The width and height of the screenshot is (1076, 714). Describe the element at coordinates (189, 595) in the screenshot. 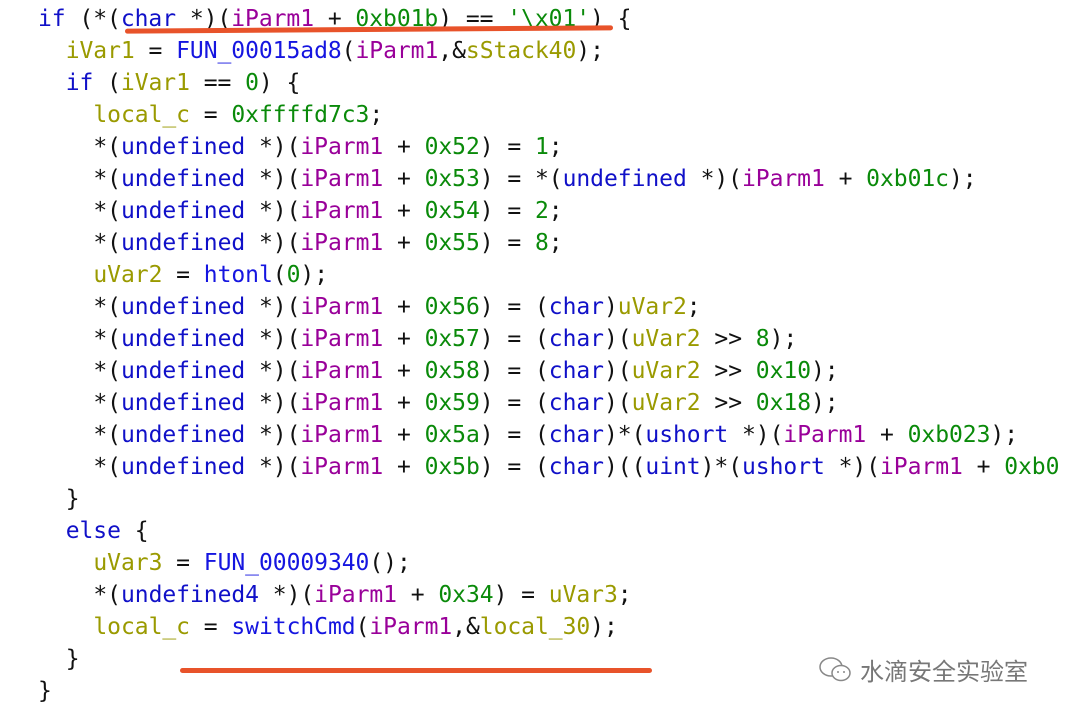

I see `code-token-kw: undefined4` at that location.